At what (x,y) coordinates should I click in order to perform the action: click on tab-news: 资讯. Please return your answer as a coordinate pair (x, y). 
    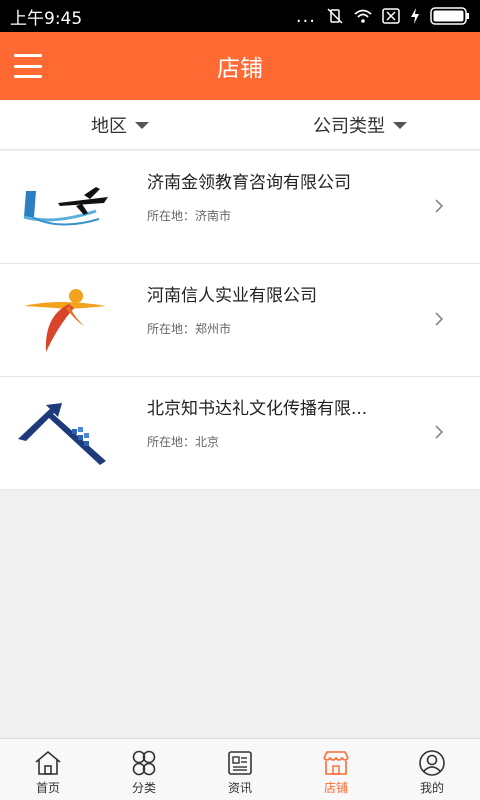
    Looking at the image, I should click on (240, 769).